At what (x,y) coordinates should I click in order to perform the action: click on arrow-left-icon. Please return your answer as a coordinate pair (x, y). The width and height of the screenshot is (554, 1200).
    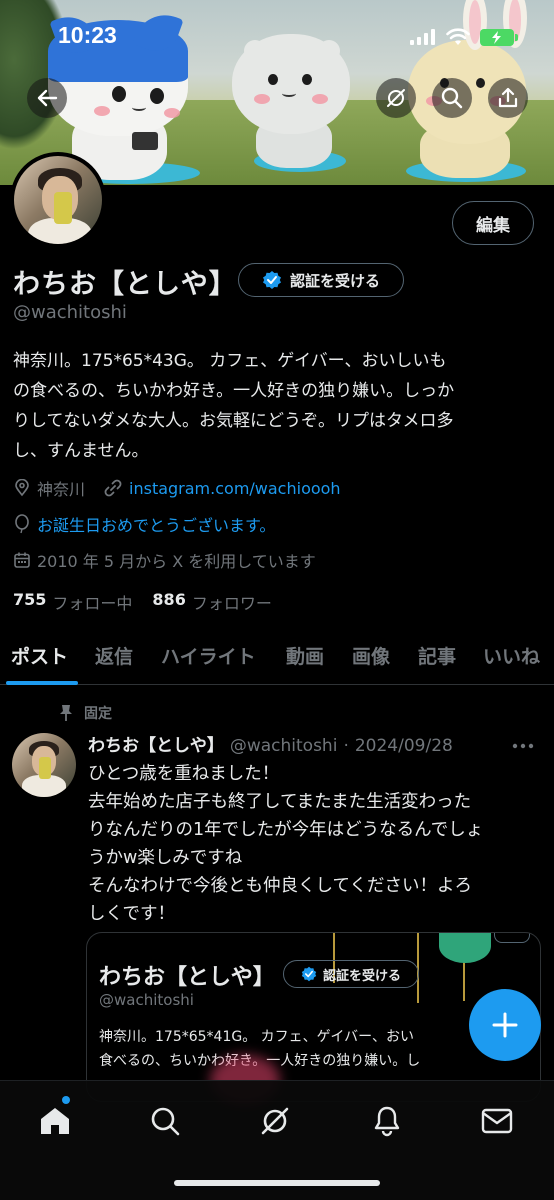
    Looking at the image, I should click on (47, 98).